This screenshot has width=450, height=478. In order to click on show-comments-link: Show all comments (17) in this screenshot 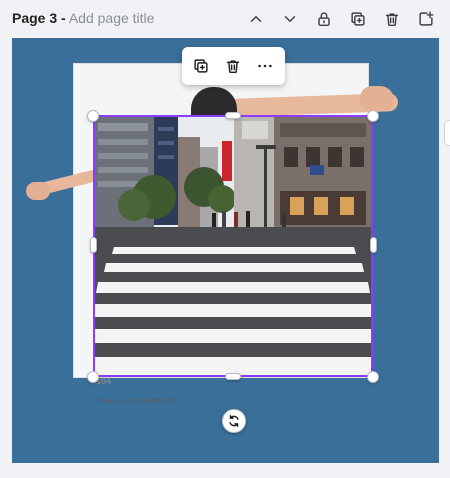, I will do `click(136, 401)`.